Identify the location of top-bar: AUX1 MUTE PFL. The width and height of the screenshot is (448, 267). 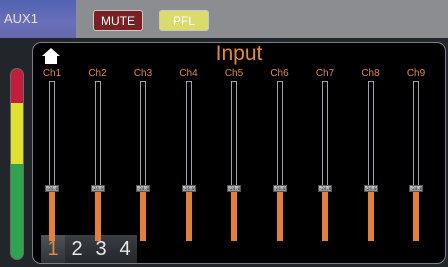
(224, 19).